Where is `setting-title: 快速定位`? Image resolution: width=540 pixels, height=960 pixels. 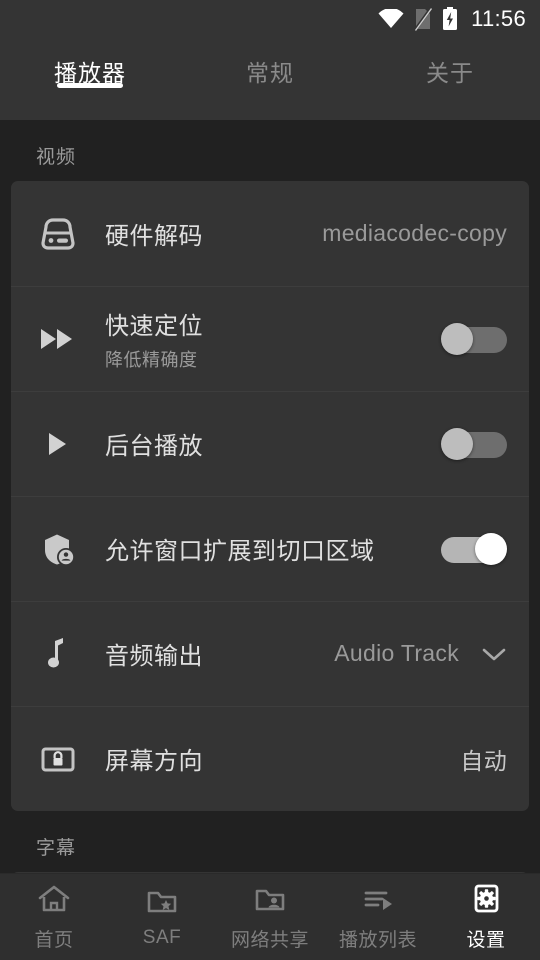
setting-title: 快速定位 is located at coordinates (154, 326).